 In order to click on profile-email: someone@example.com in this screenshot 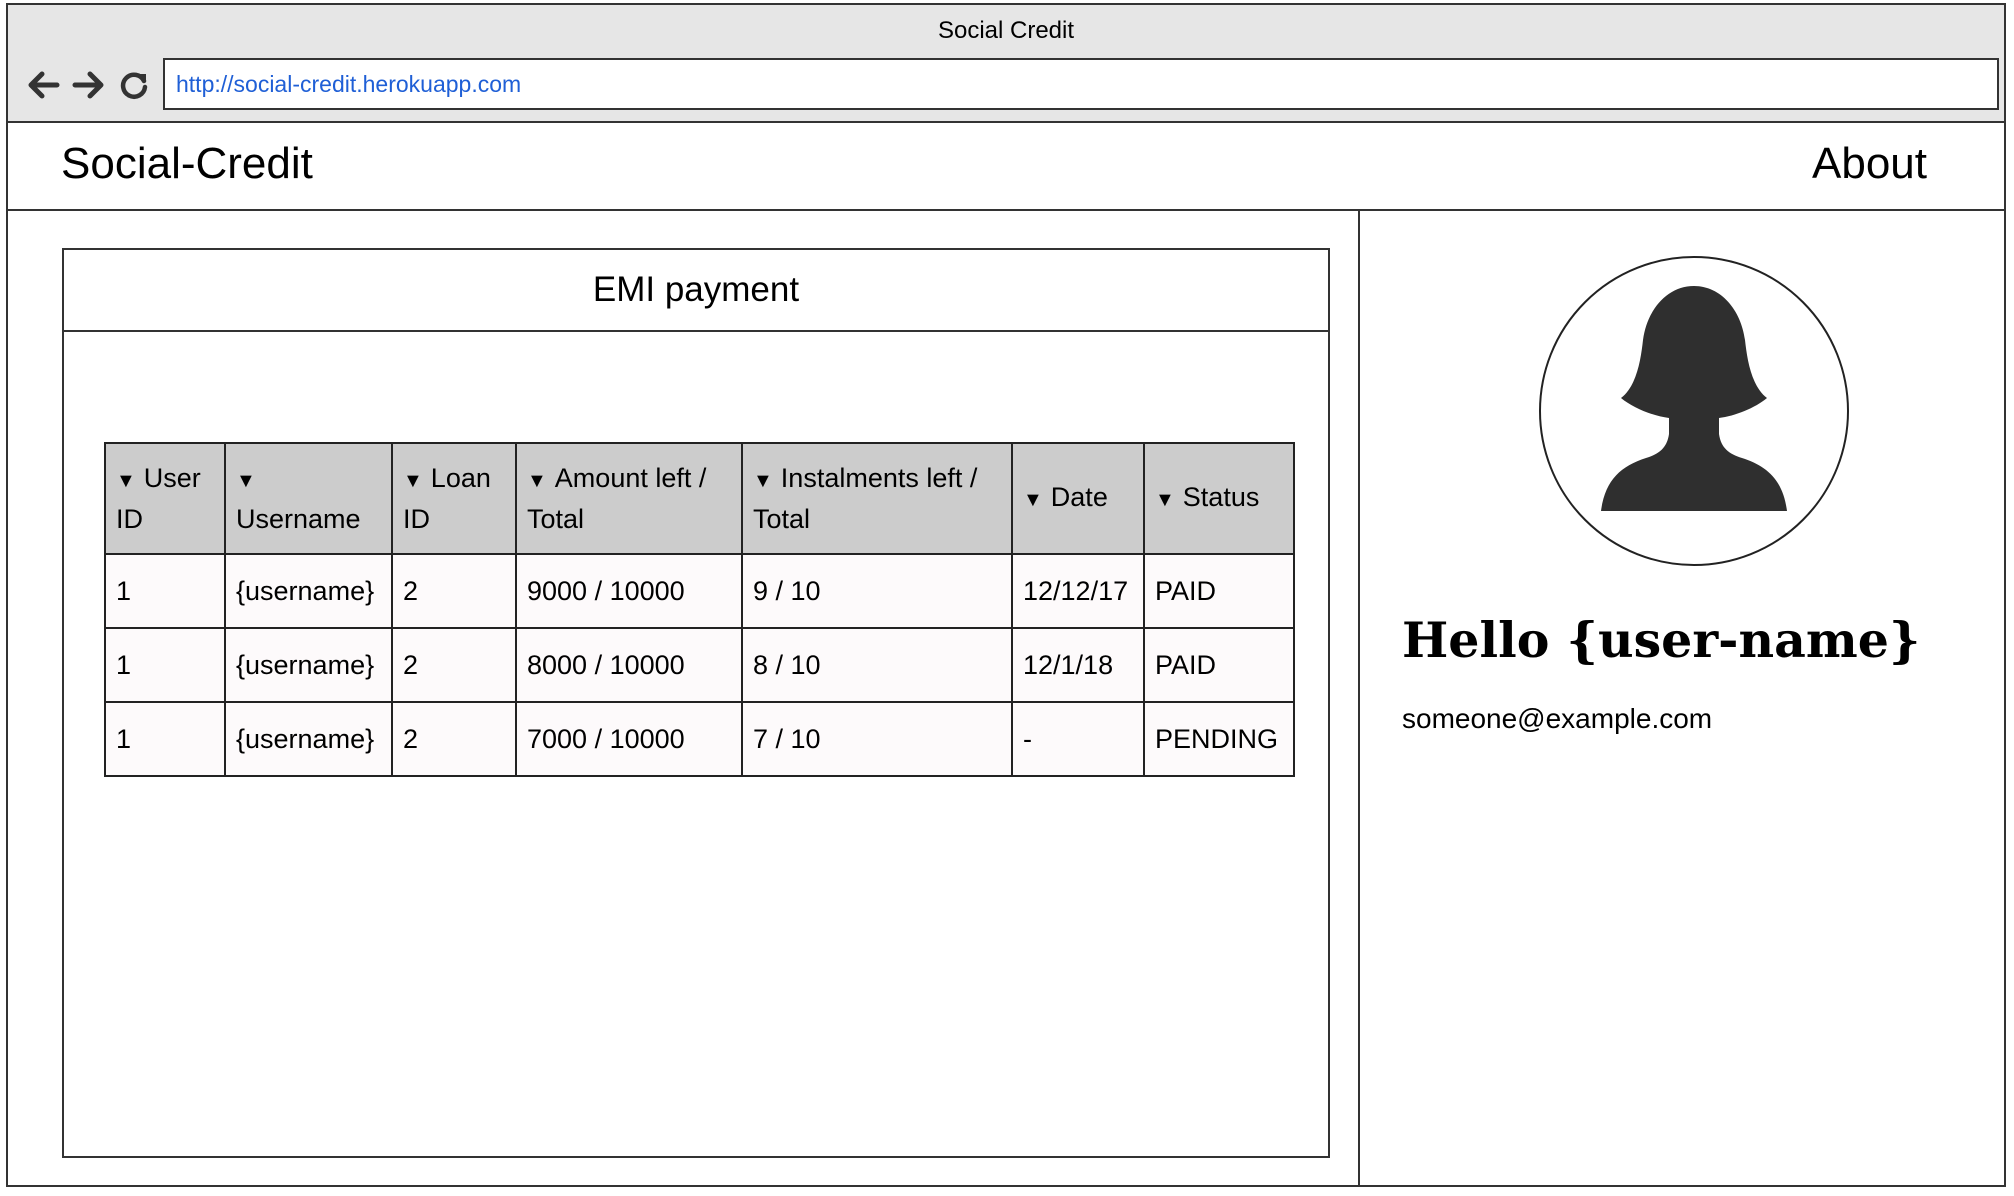, I will do `click(1557, 718)`.